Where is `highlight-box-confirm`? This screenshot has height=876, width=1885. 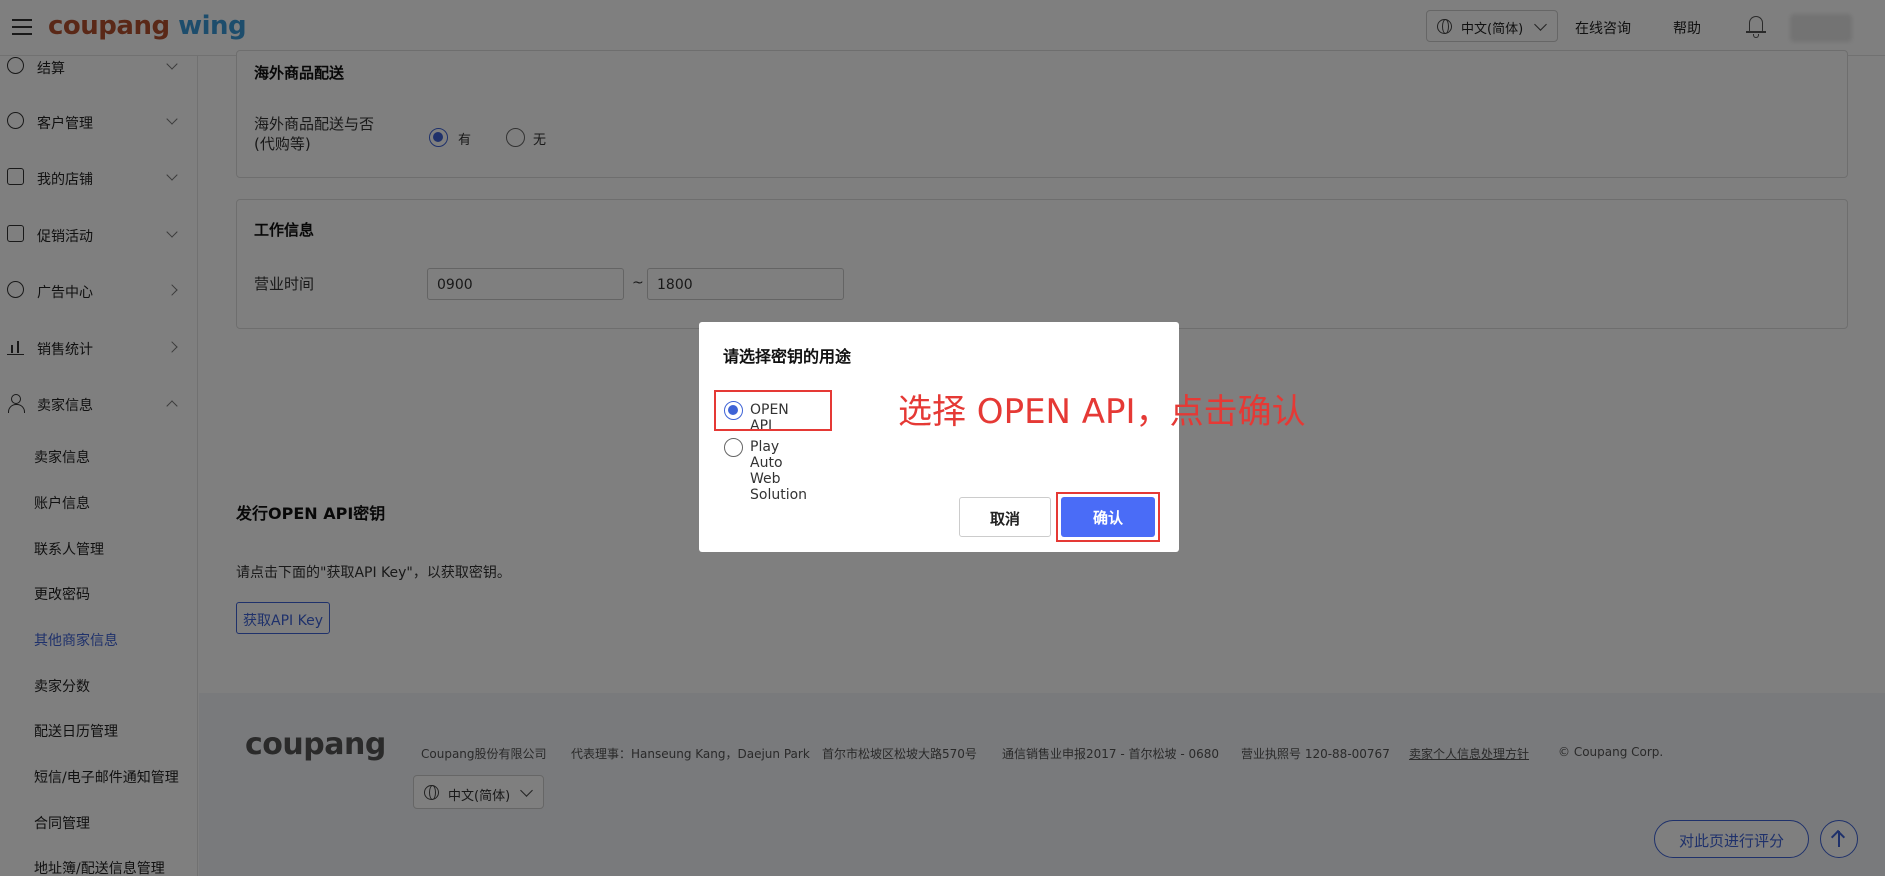
highlight-box-confirm is located at coordinates (1108, 517).